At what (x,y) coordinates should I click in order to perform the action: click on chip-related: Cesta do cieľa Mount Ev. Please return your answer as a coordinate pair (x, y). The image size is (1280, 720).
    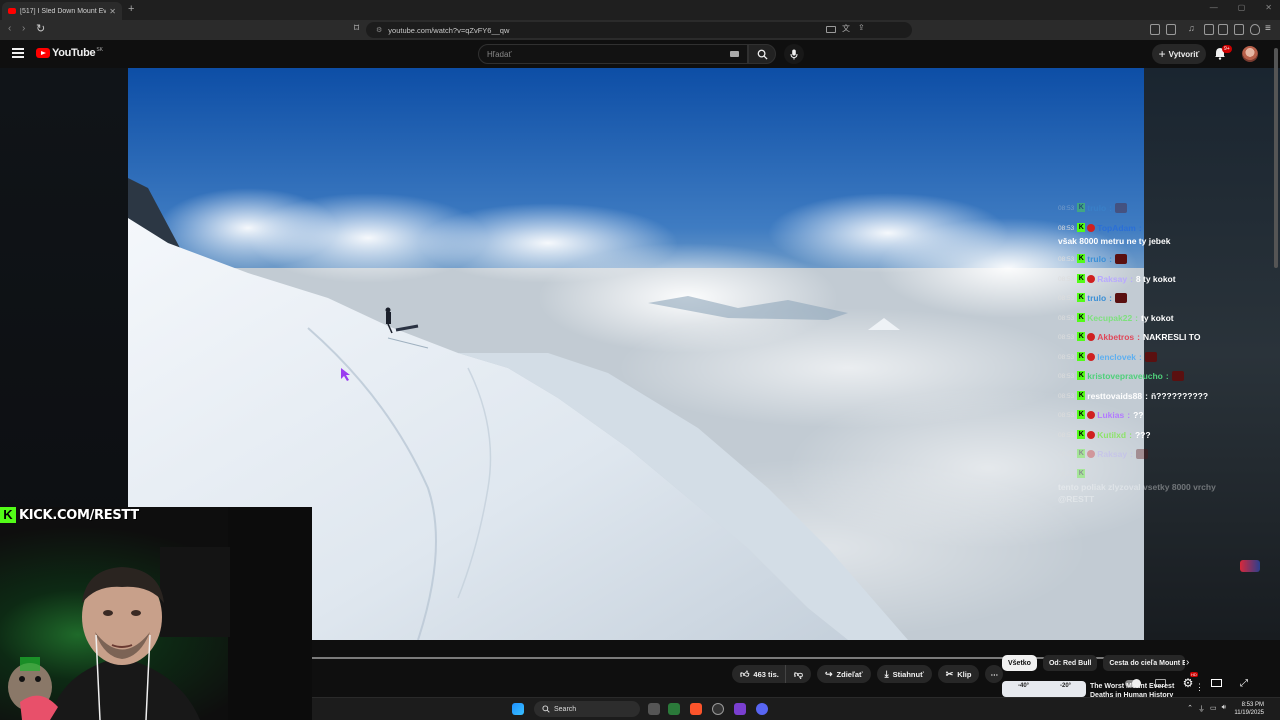
    Looking at the image, I should click on (1144, 663).